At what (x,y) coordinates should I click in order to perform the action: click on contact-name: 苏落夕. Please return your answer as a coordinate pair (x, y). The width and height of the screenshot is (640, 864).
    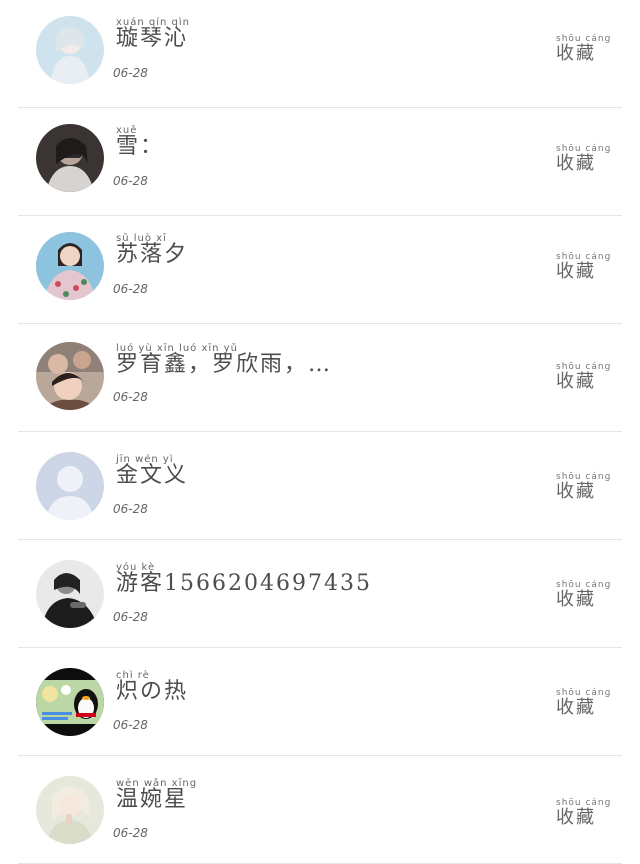
    Looking at the image, I should click on (152, 254).